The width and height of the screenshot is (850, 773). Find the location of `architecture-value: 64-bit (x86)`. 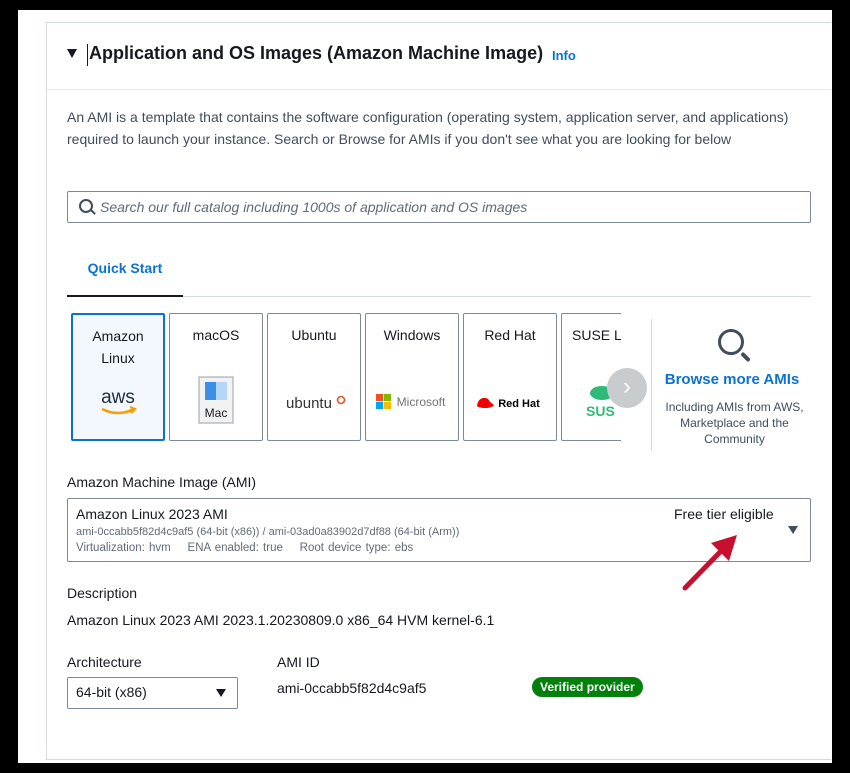

architecture-value: 64-bit (x86) is located at coordinates (111, 692).